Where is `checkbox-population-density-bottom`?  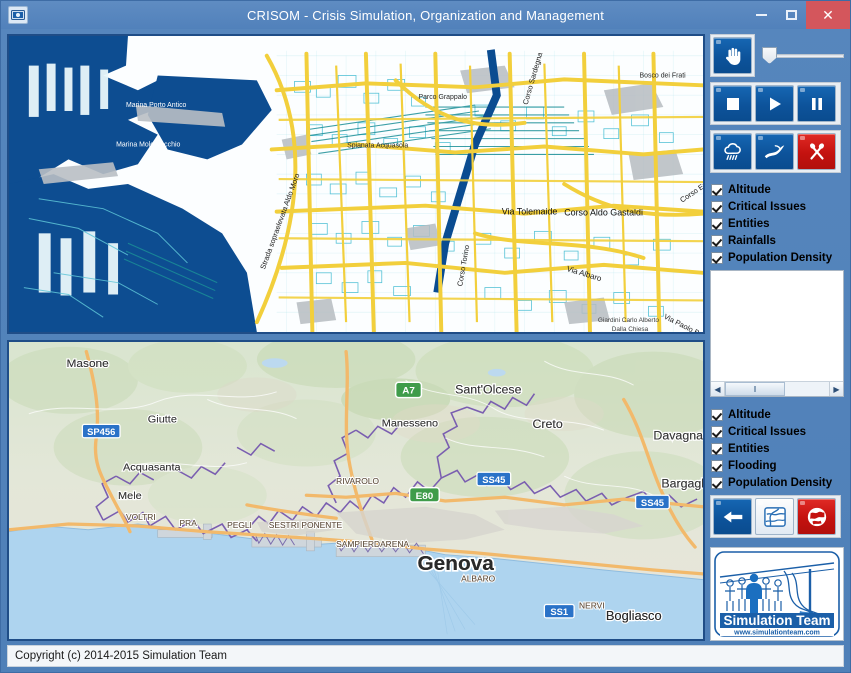 checkbox-population-density-bottom is located at coordinates (717, 482).